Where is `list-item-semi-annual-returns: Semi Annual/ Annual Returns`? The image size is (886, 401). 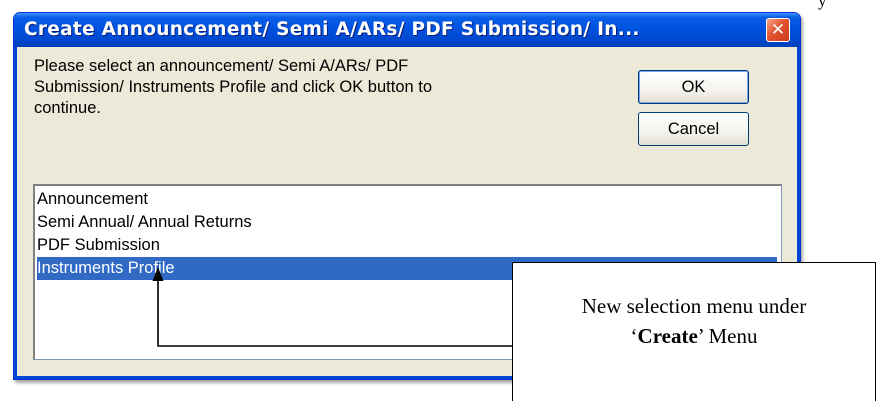
list-item-semi-annual-returns: Semi Annual/ Annual Returns is located at coordinates (144, 222).